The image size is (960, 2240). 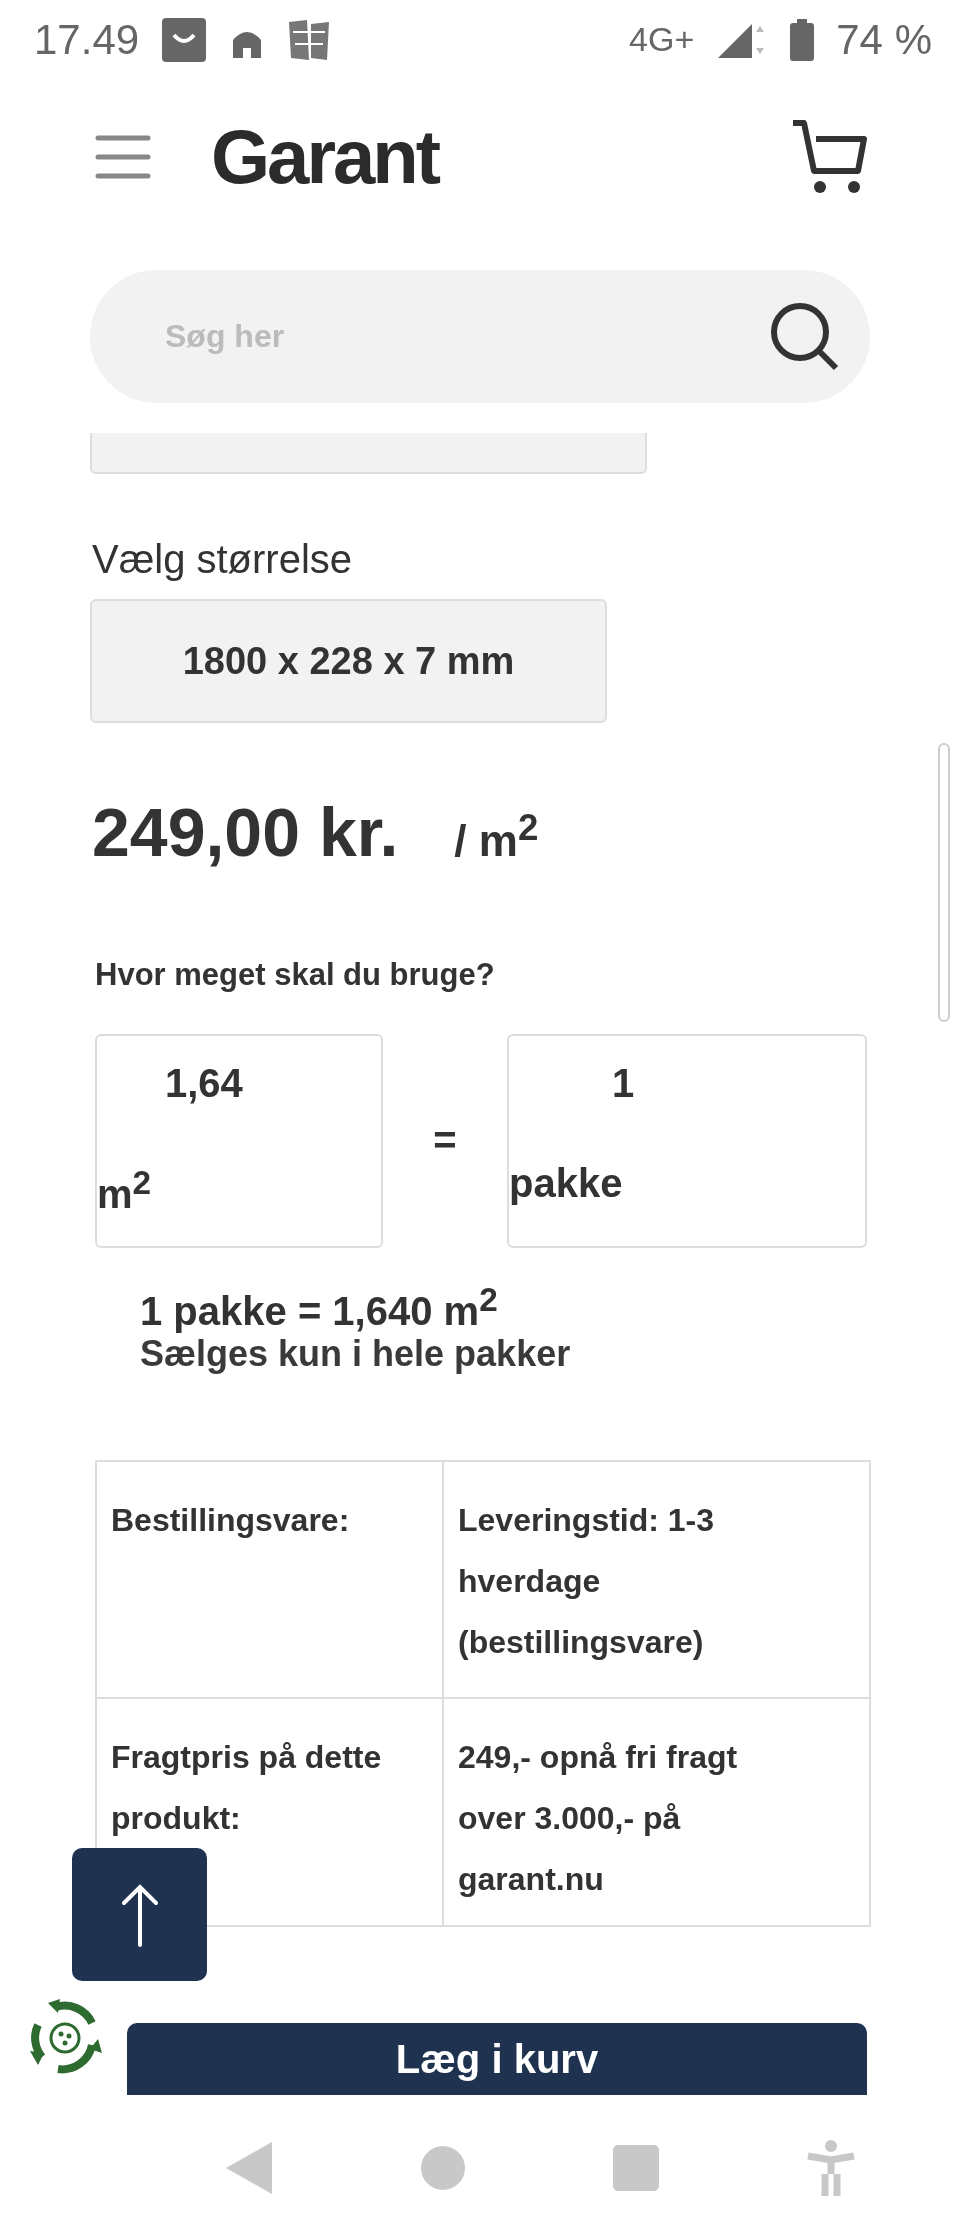 What do you see at coordinates (223, 559) in the screenshot?
I see `size-label: Vælg størrelse` at bounding box center [223, 559].